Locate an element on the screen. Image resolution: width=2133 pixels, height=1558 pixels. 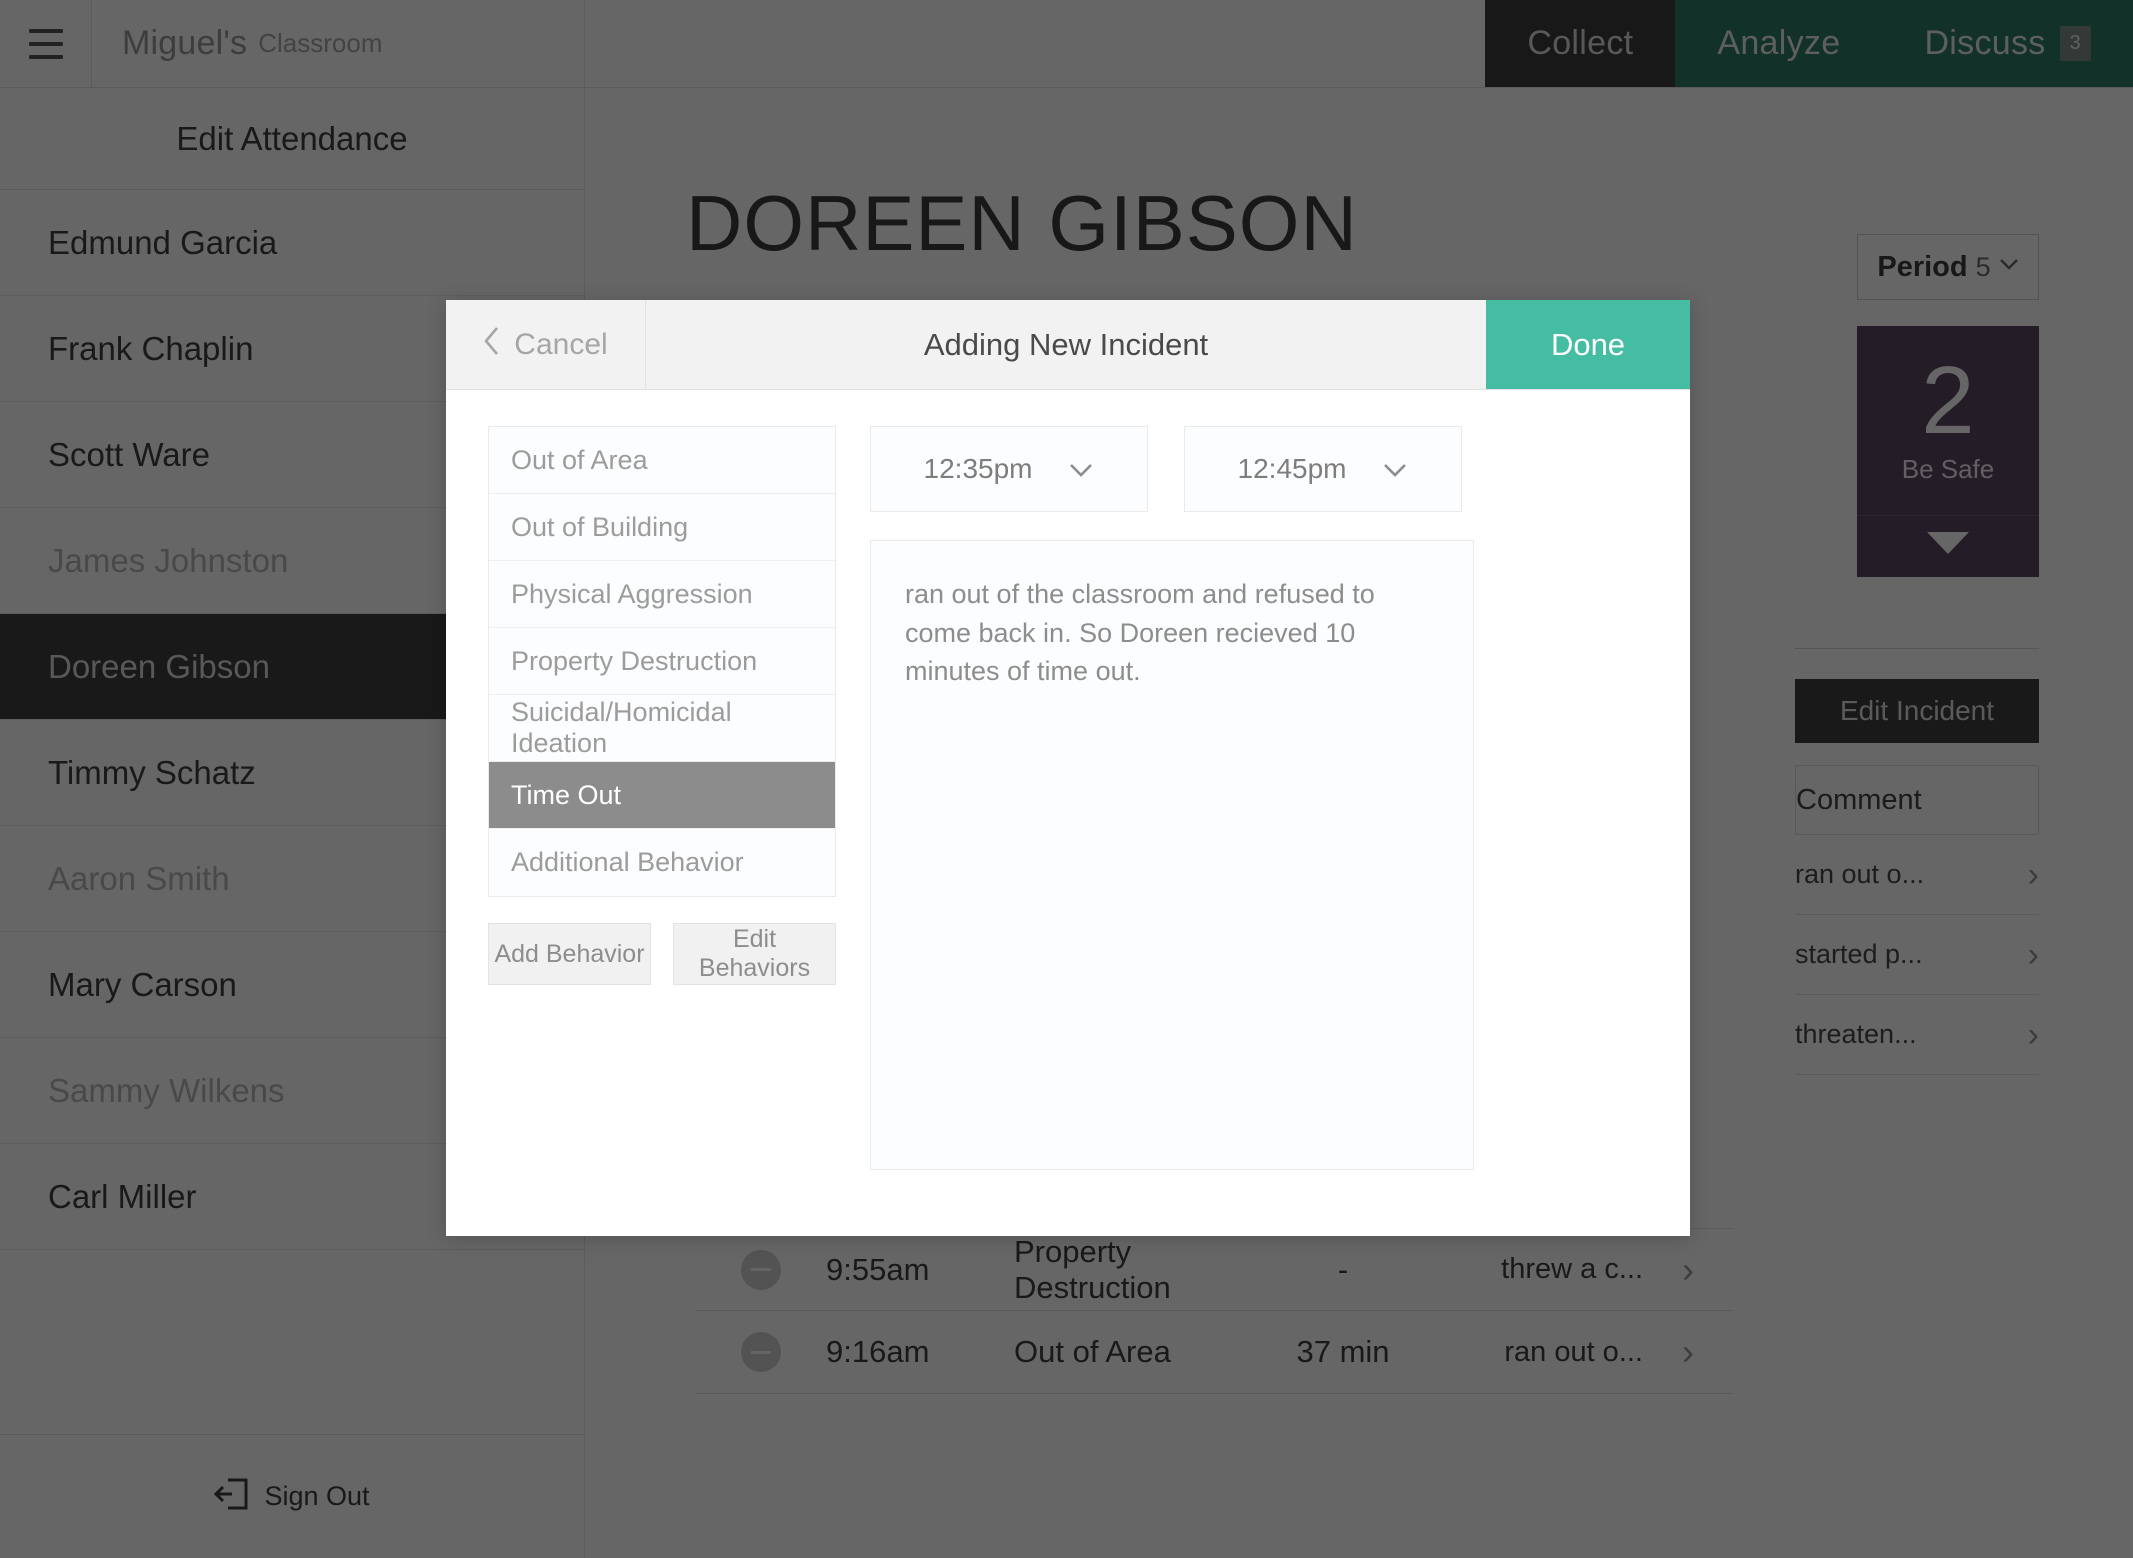
comment-field: Comment is located at coordinates (1917, 800).